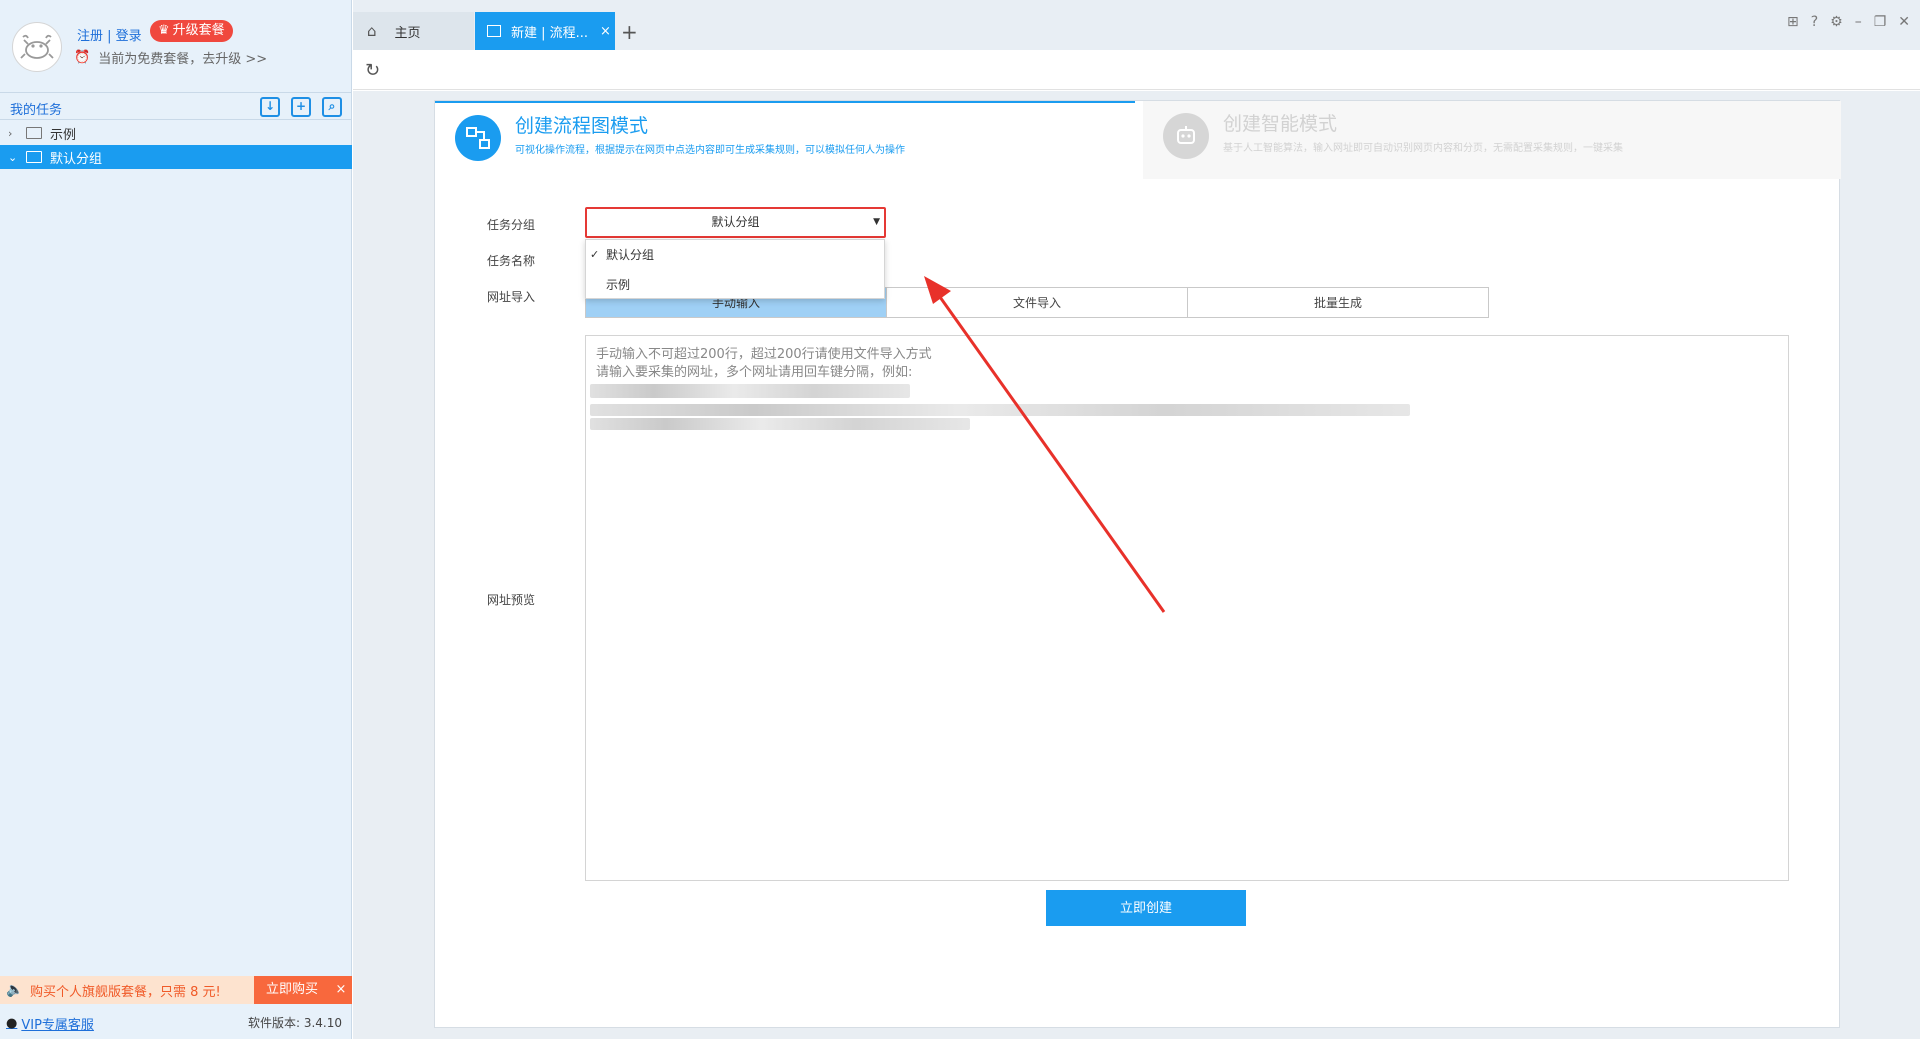 Image resolution: width=1920 pixels, height=1039 pixels. I want to click on promo-banner: 🔈 购买个人旗舰版套餐，只需 8 元! 立即购买 ×, so click(176, 990).